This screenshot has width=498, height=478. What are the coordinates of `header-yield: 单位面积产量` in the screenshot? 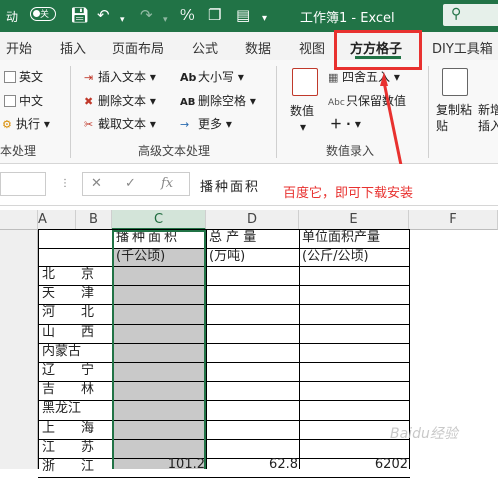 It's located at (341, 238).